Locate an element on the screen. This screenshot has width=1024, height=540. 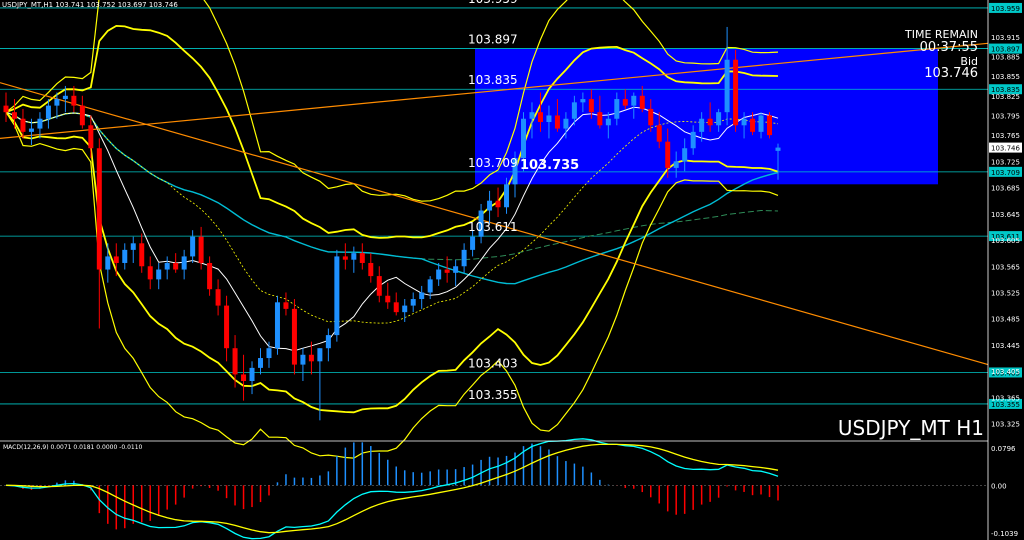
price-tick: 103.765 is located at coordinates (1005, 136).